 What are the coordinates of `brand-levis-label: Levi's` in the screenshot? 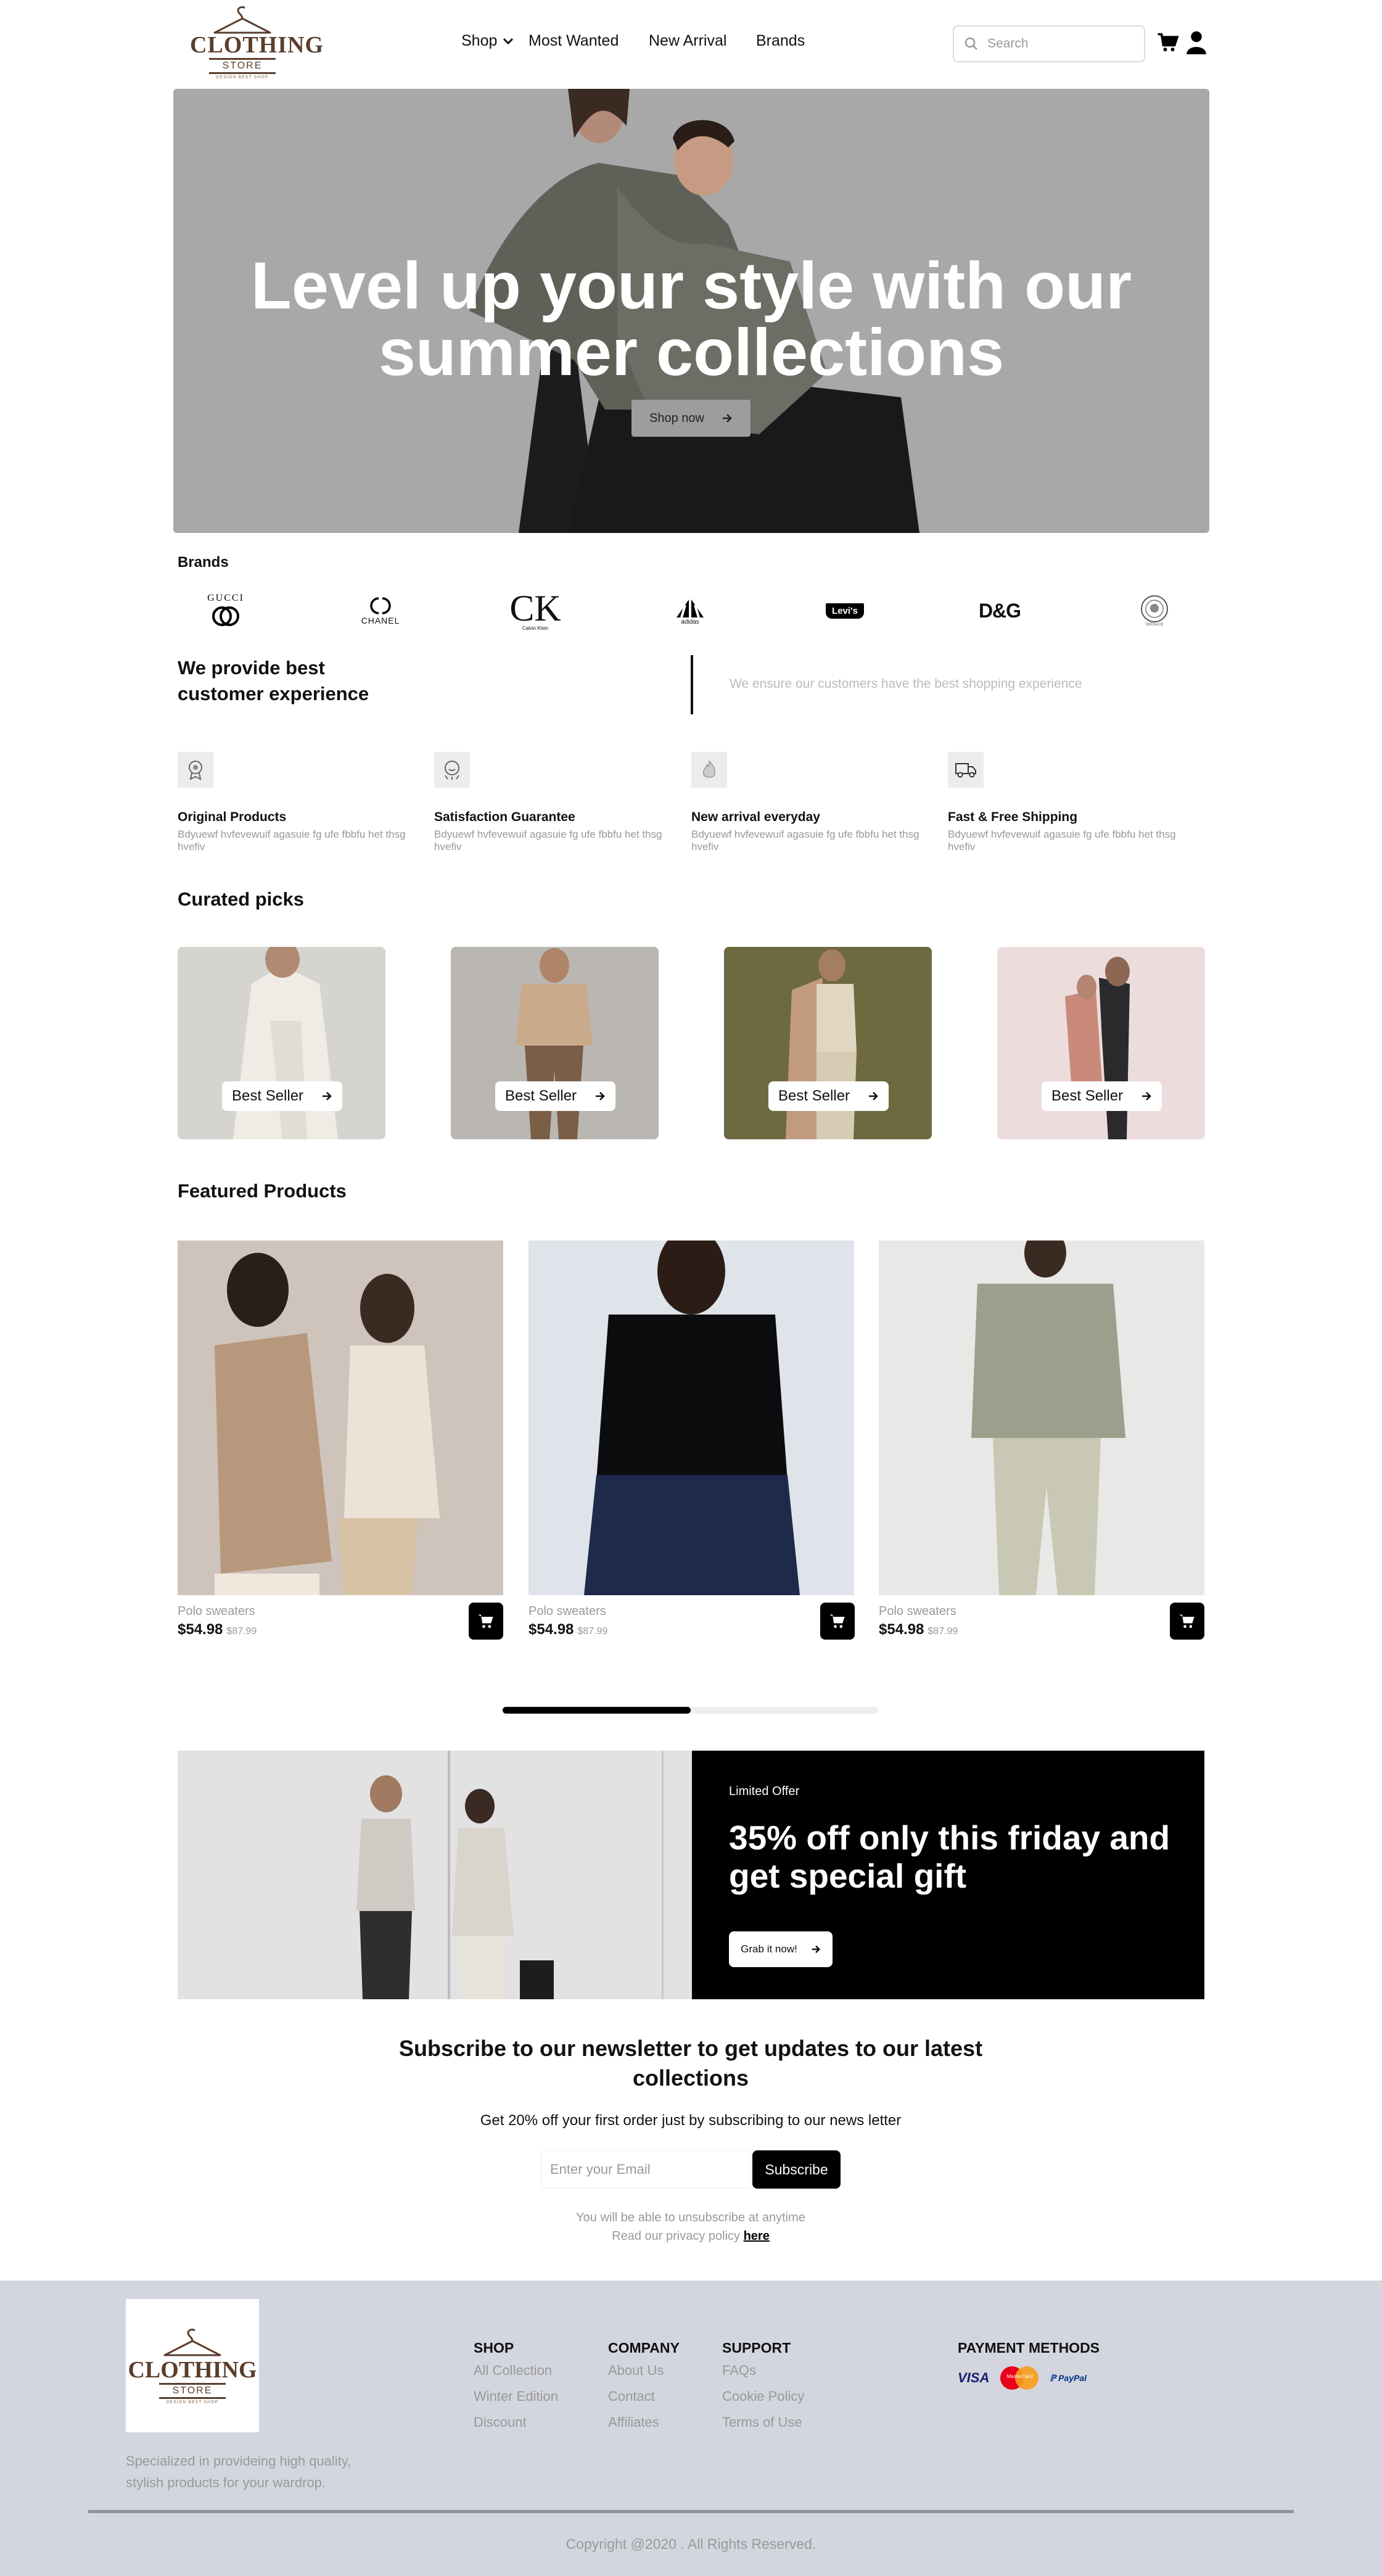 It's located at (845, 611).